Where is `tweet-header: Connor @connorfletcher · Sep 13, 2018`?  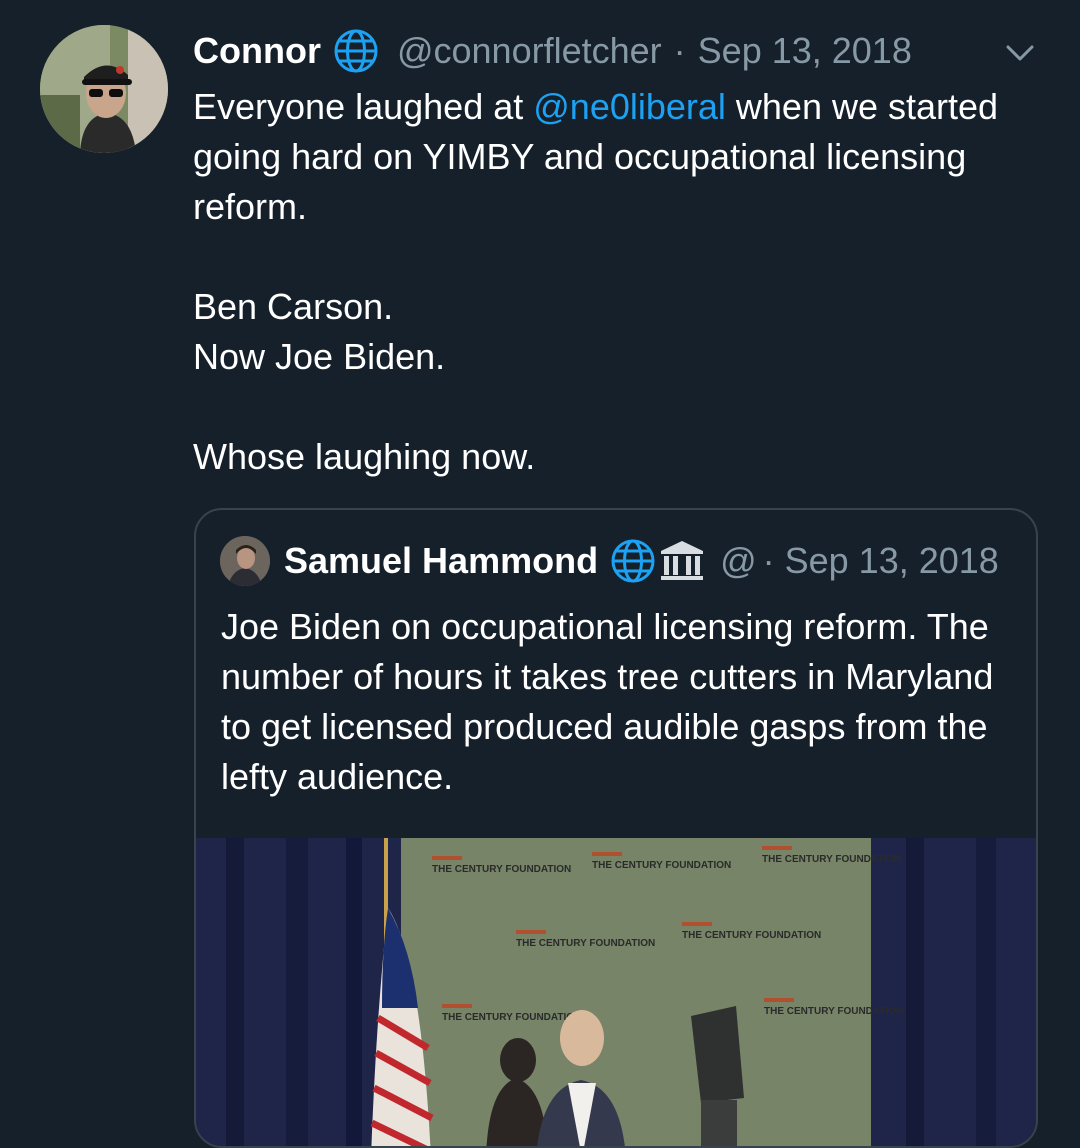 tweet-header: Connor @connorfletcher · Sep 13, 2018 is located at coordinates (552, 51).